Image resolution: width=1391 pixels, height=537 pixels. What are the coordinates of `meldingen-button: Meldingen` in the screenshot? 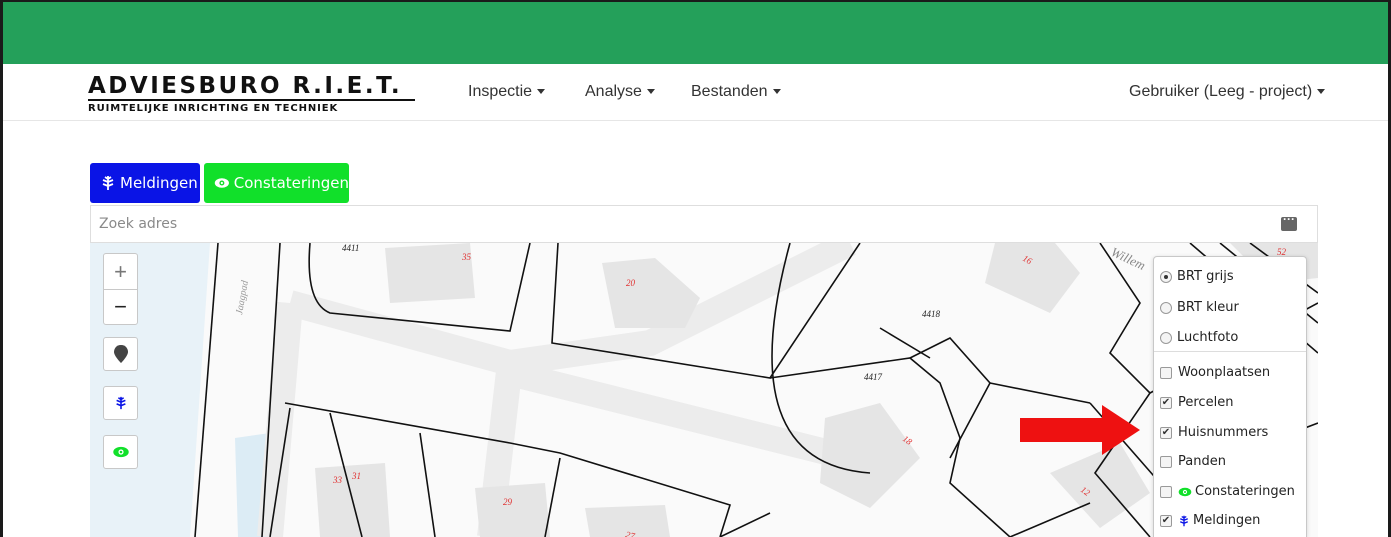 It's located at (145, 183).